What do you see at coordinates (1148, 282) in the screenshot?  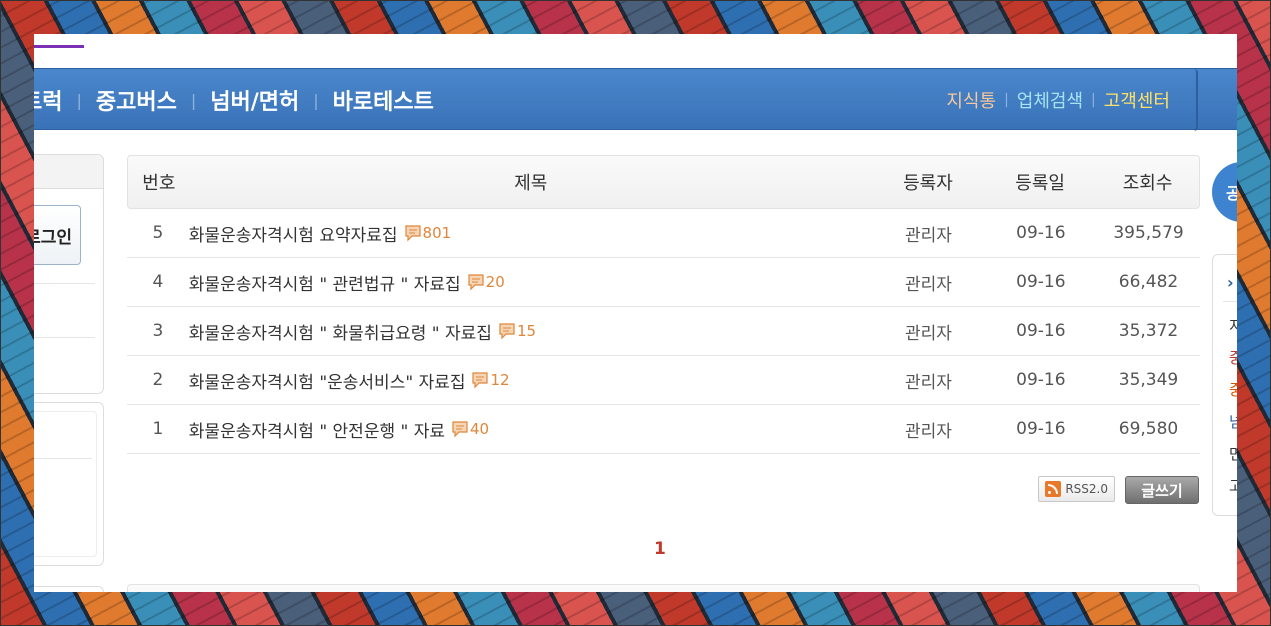 I see `row-views: 66,482` at bounding box center [1148, 282].